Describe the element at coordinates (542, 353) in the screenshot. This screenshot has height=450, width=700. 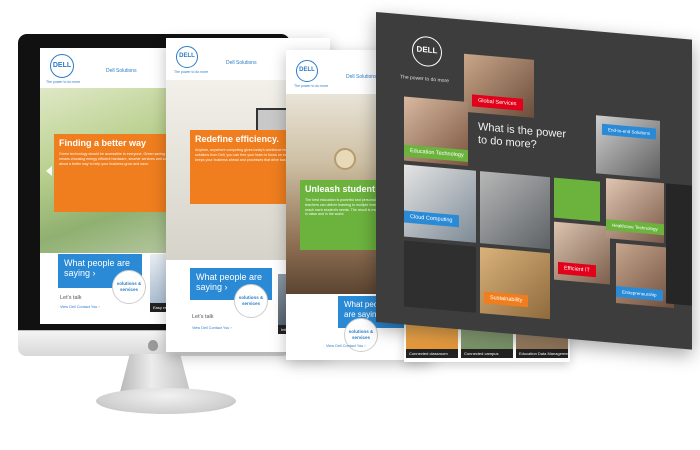
I see `thumb-caption: Education Data Management` at that location.